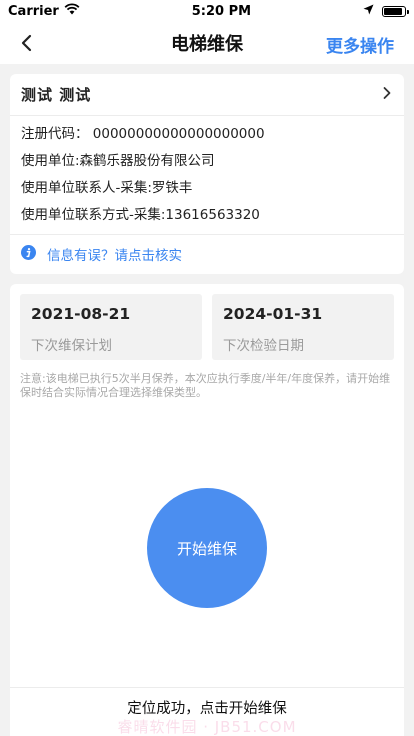  What do you see at coordinates (71, 346) in the screenshot?
I see `next-plan-label: 下次维保计划` at bounding box center [71, 346].